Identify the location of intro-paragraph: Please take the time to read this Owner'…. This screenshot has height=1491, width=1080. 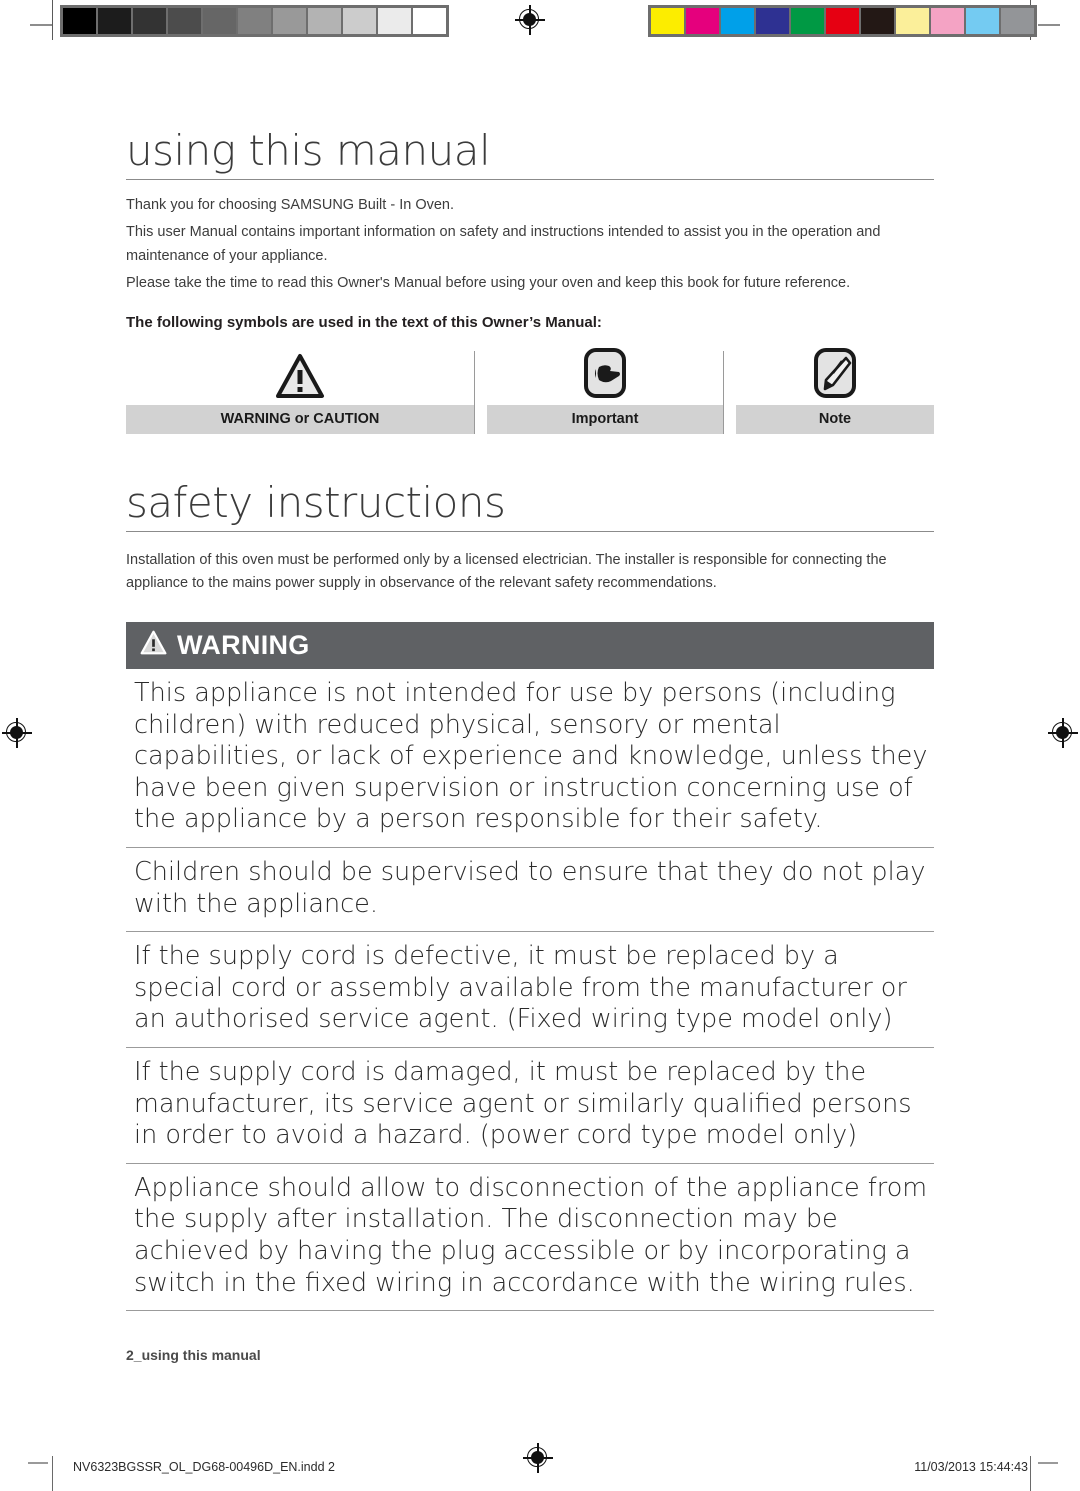
(488, 283).